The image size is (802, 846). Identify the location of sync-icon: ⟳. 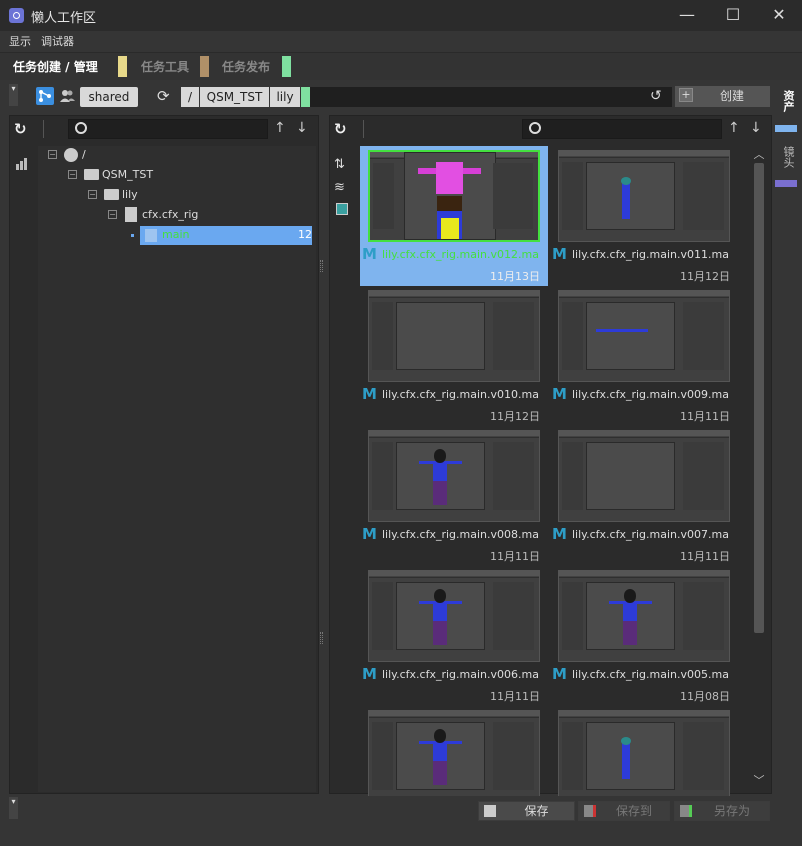
(166, 96).